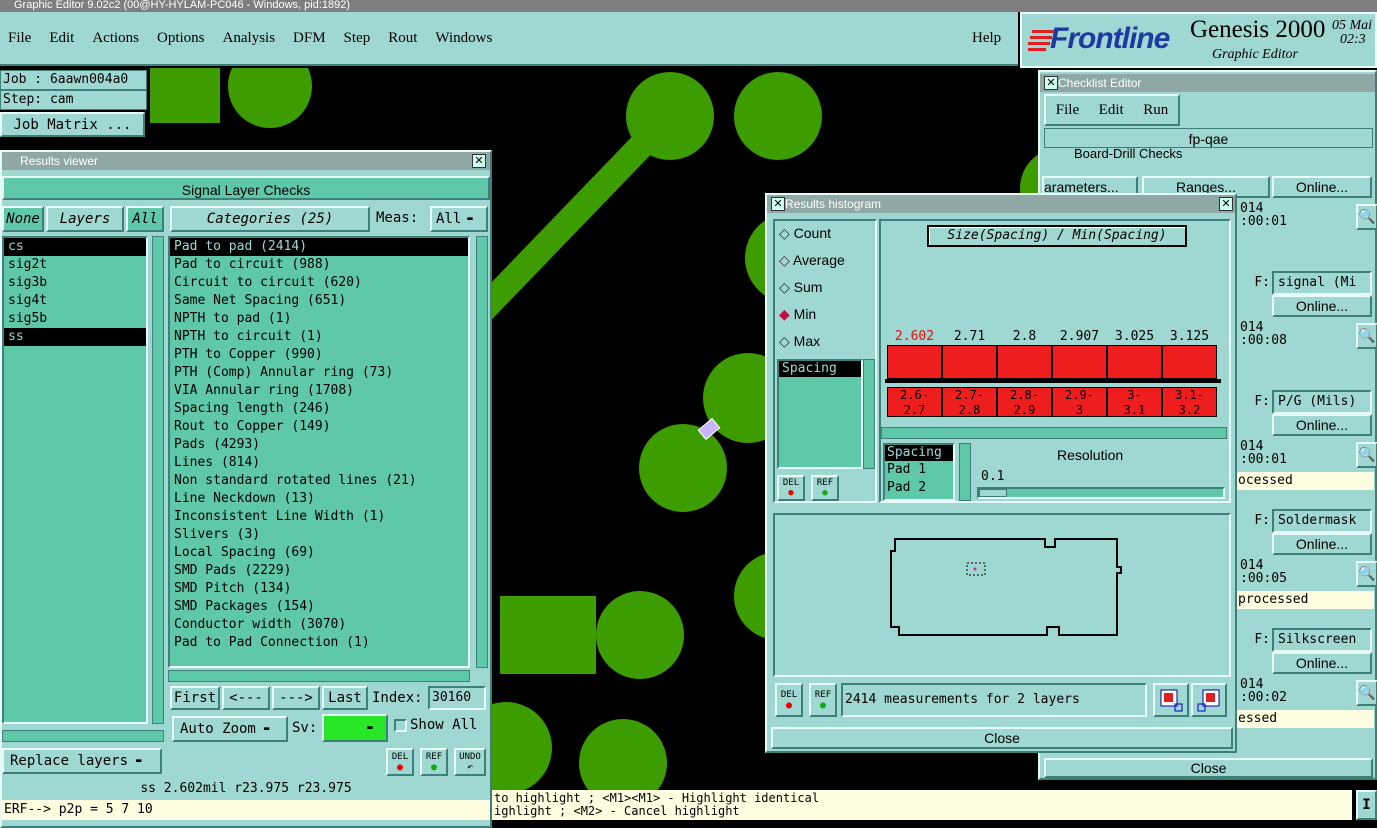 The height and width of the screenshot is (828, 1377). Describe the element at coordinates (270, 219) in the screenshot. I see `categories-button: Categories (25)` at that location.